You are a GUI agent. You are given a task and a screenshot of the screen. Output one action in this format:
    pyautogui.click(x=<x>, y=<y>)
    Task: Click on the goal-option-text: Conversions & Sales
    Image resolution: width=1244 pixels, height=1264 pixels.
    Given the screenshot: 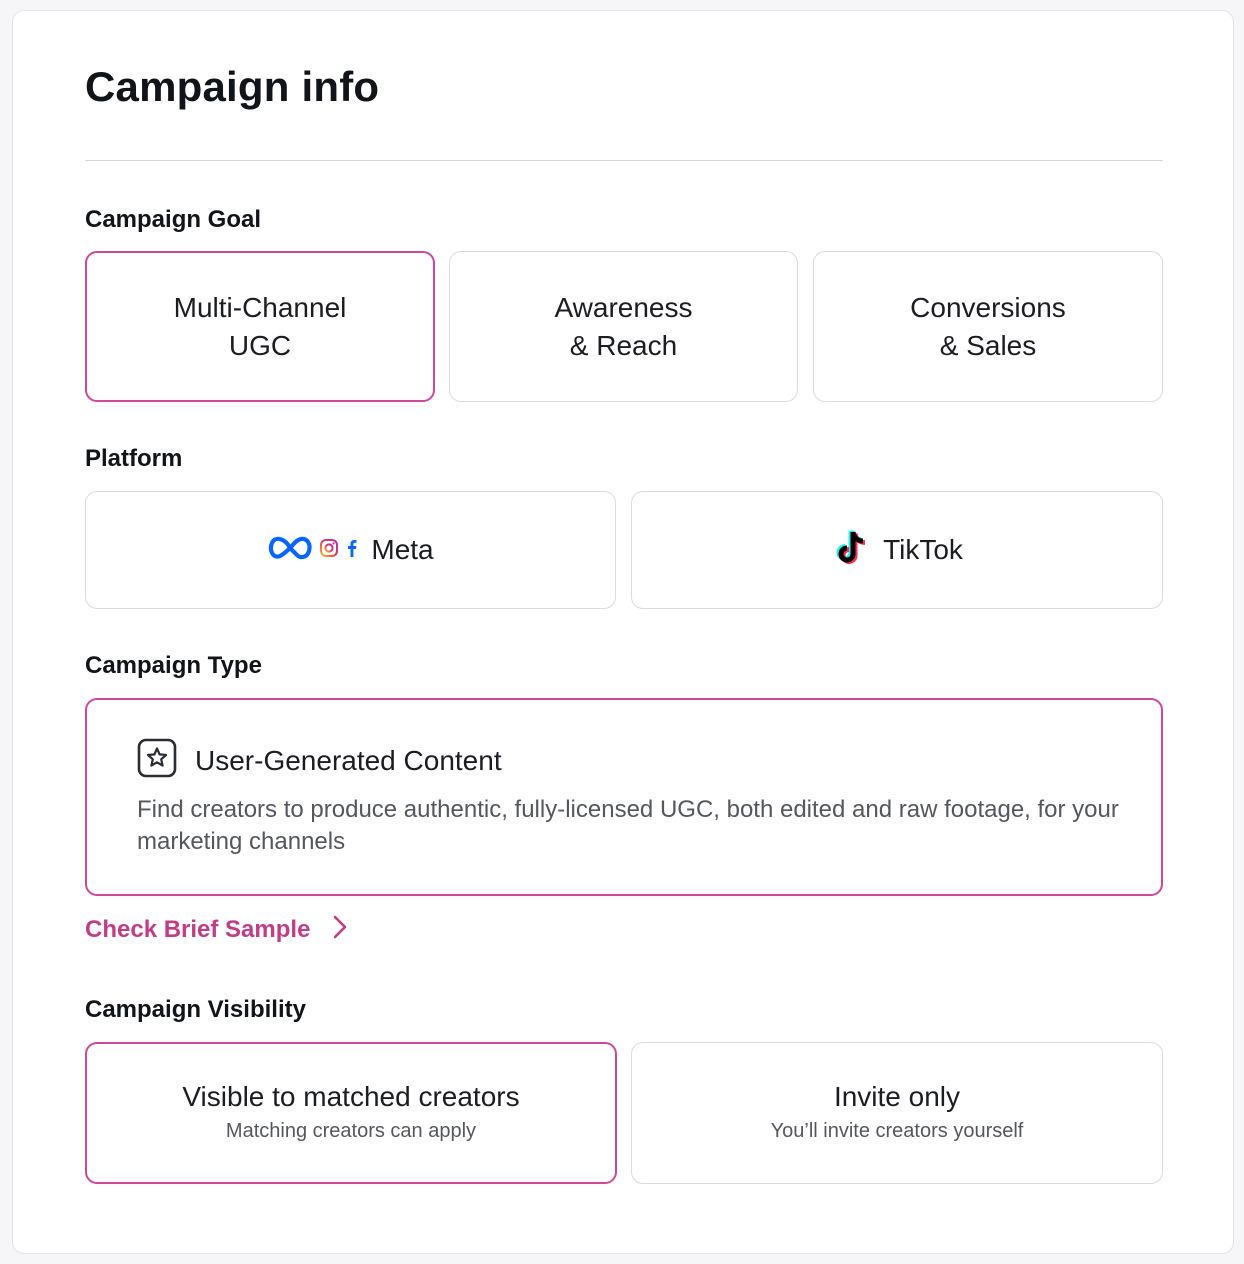 What is the action you would take?
    pyautogui.click(x=988, y=327)
    